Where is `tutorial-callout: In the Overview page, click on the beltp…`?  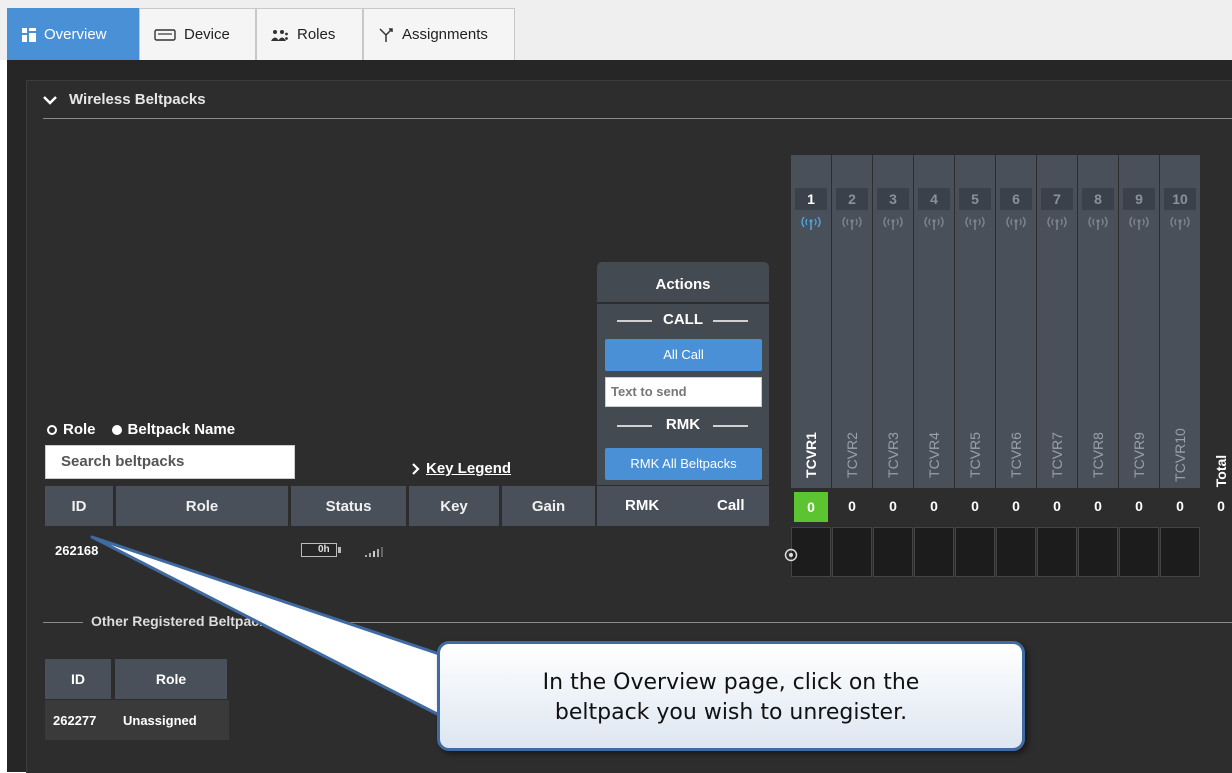
tutorial-callout: In the Overview page, click on the beltp… is located at coordinates (731, 696).